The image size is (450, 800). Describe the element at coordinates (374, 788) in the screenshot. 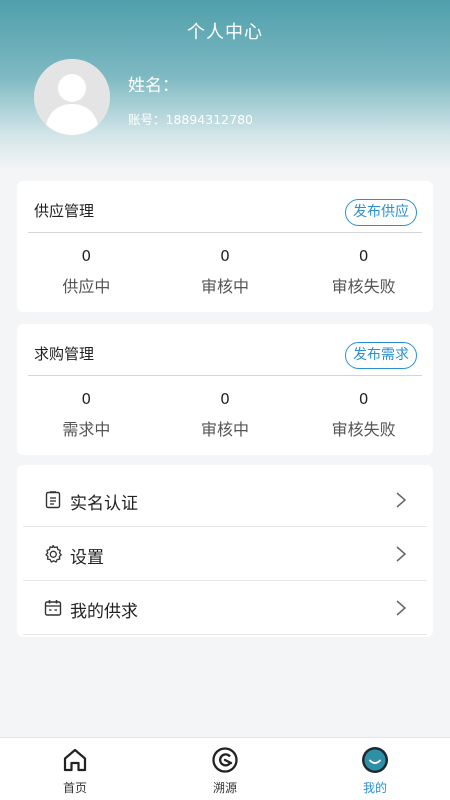

I see `tab-label: 我的` at that location.